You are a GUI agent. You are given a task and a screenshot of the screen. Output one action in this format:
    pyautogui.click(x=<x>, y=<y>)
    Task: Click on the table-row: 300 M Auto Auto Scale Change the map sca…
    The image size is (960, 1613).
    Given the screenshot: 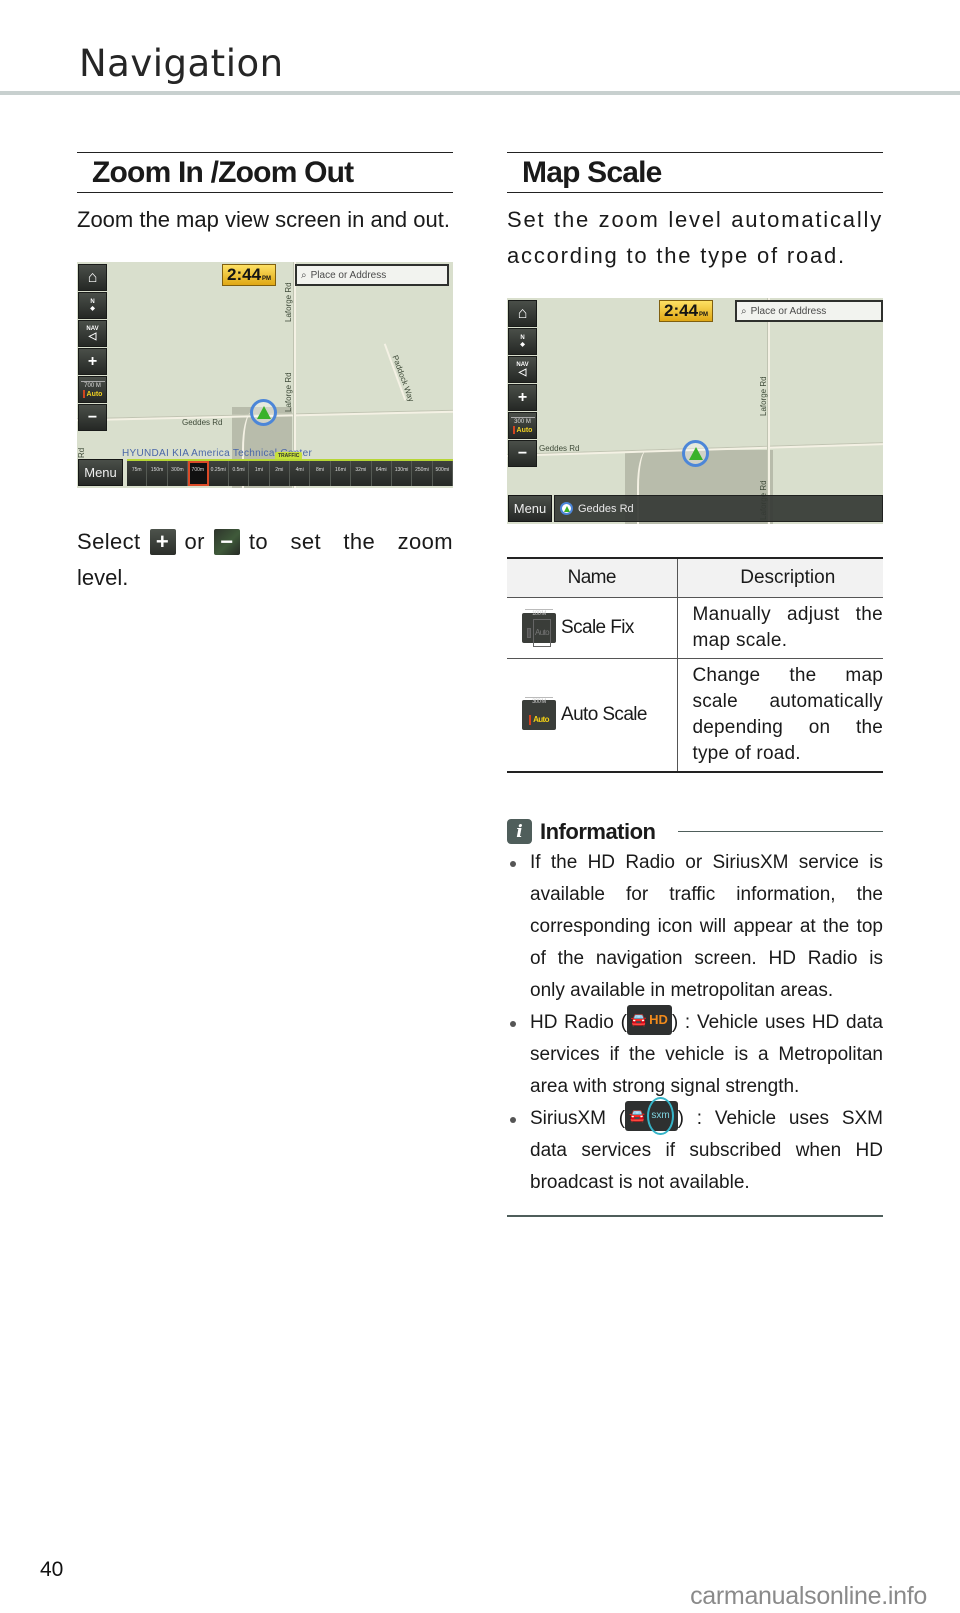 What is the action you would take?
    pyautogui.click(x=695, y=715)
    